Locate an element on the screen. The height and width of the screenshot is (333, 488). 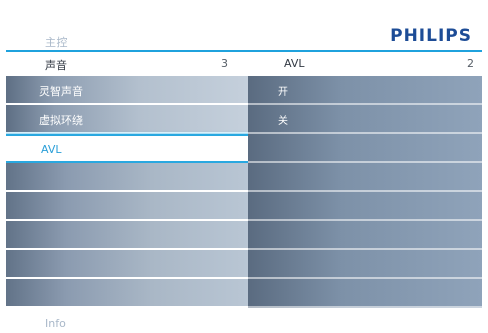
menu-item-incredible-sound: 灵智声音 is located at coordinates (127, 90).